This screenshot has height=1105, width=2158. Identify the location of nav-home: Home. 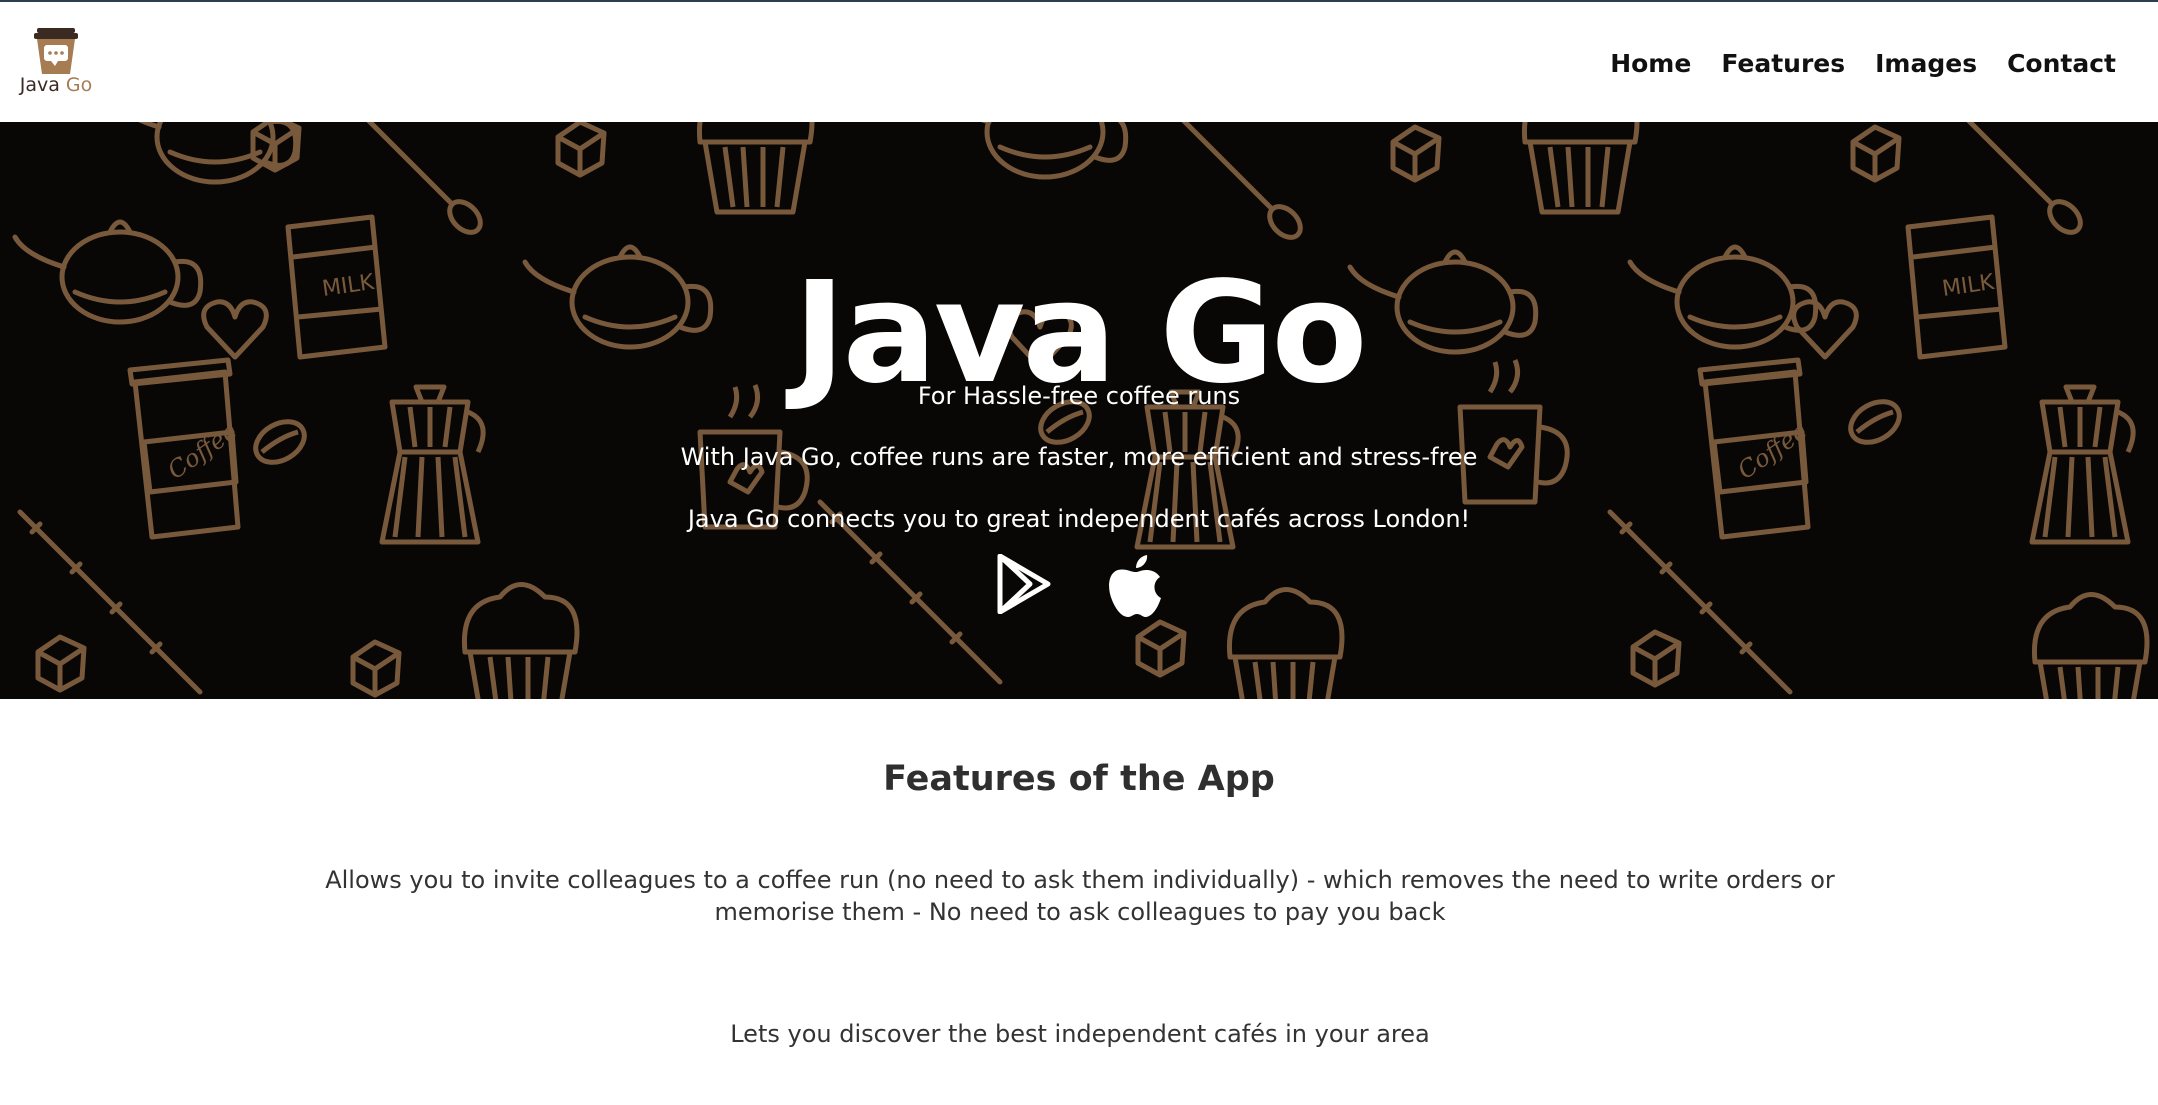
(1650, 63).